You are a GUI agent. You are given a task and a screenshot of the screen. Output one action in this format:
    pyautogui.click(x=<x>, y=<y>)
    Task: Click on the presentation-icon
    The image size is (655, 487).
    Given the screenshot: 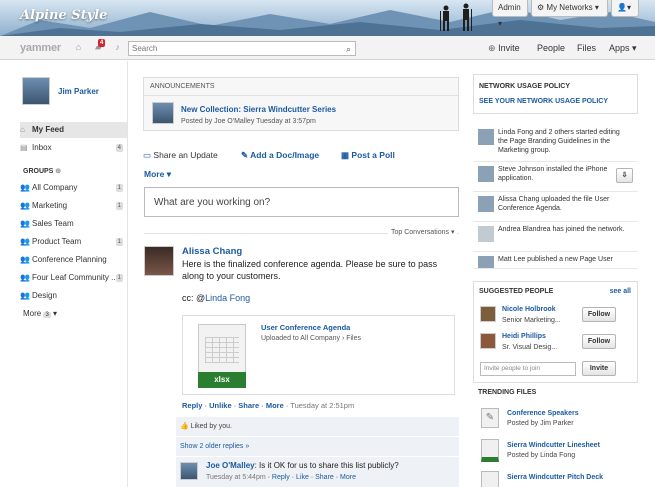 What is the action you would take?
    pyautogui.click(x=490, y=479)
    